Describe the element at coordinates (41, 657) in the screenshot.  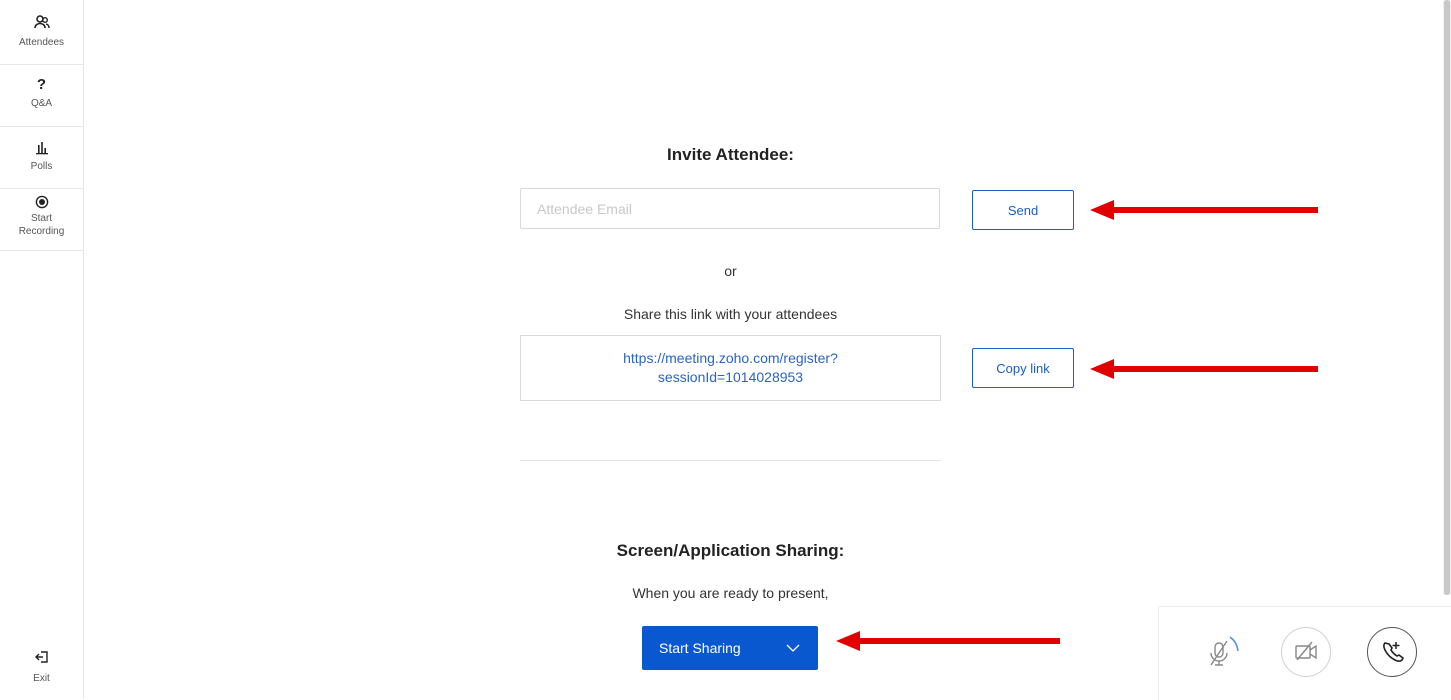
I see `exit-icon` at that location.